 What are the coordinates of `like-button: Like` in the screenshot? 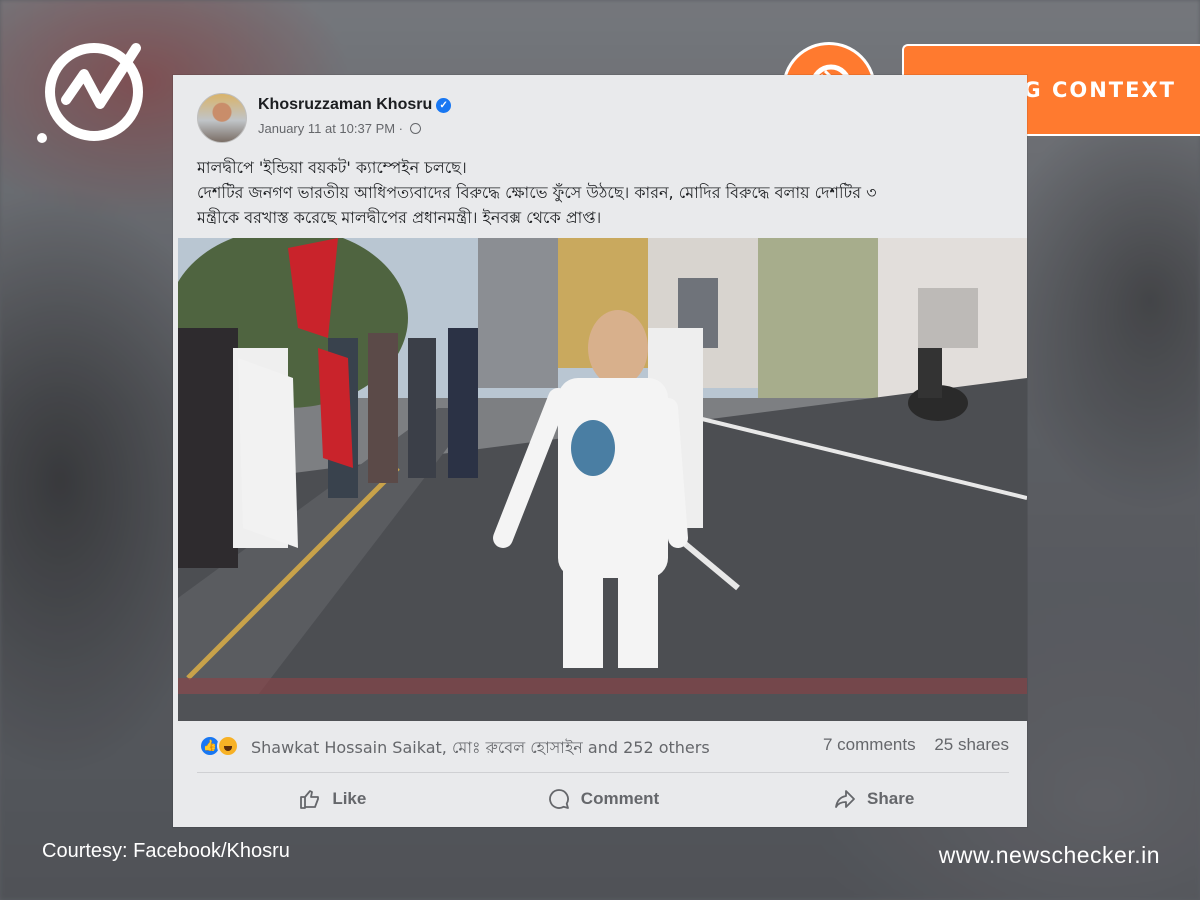 It's located at (332, 799).